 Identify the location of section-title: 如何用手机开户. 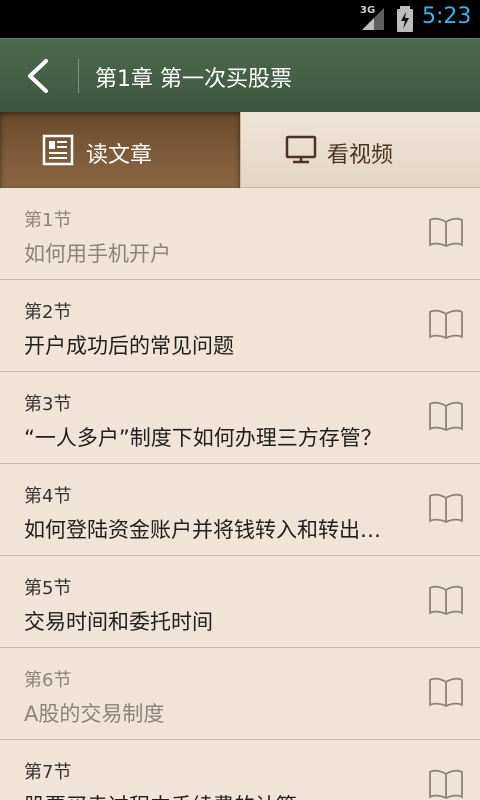
(97, 254).